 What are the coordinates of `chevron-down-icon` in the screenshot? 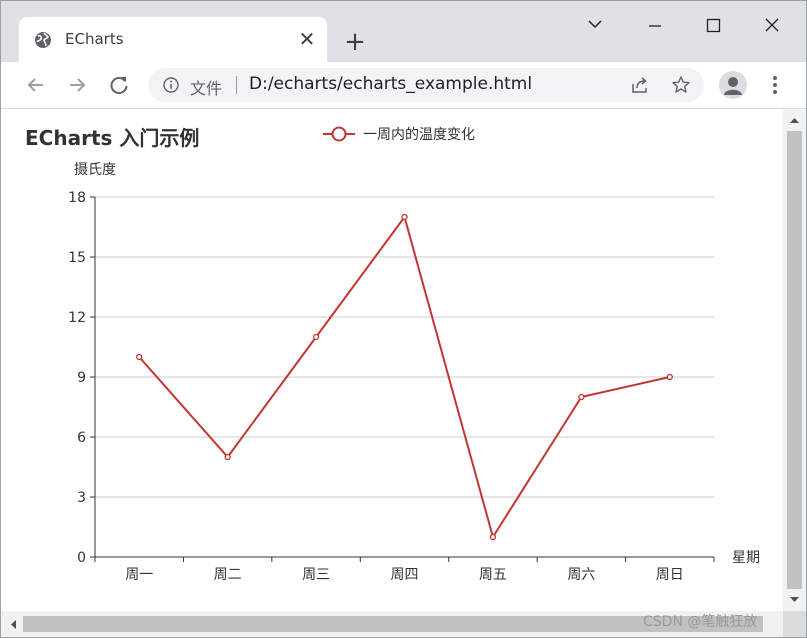 It's located at (595, 24).